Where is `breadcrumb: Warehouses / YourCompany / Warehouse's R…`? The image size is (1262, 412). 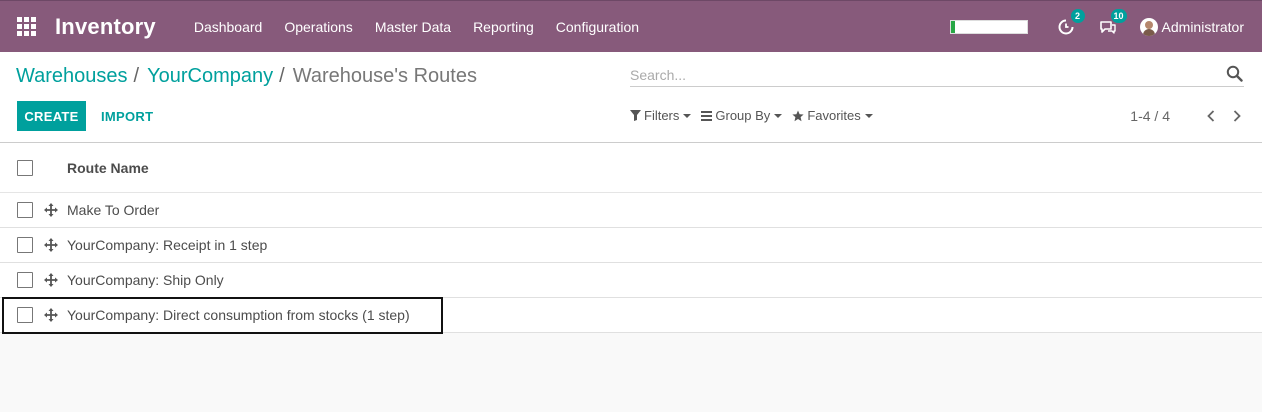 breadcrumb: Warehouses / YourCompany / Warehouse's R… is located at coordinates (246, 76).